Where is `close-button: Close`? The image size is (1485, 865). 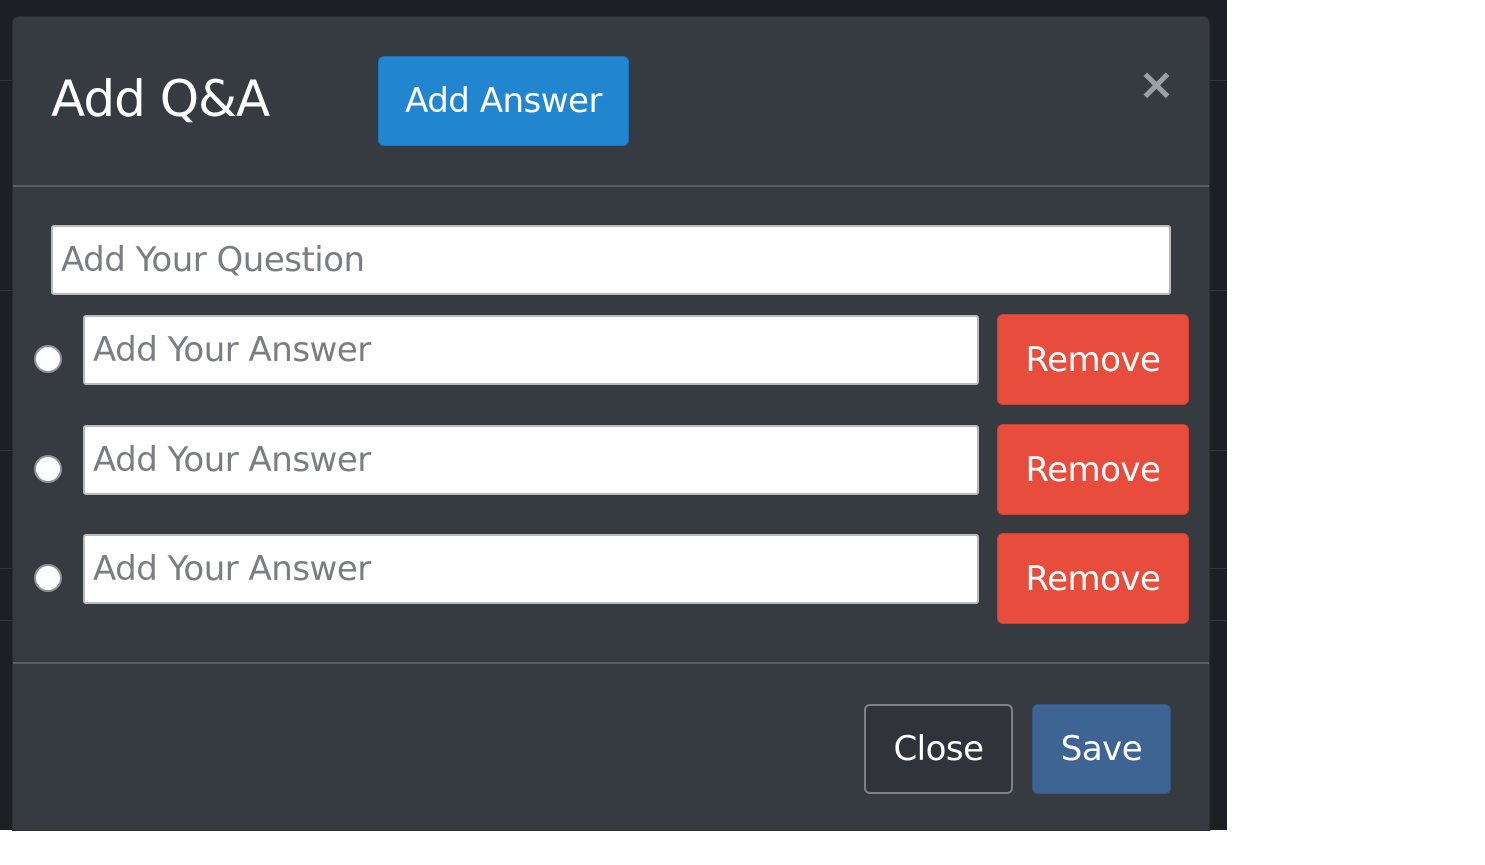
close-button: Close is located at coordinates (938, 749).